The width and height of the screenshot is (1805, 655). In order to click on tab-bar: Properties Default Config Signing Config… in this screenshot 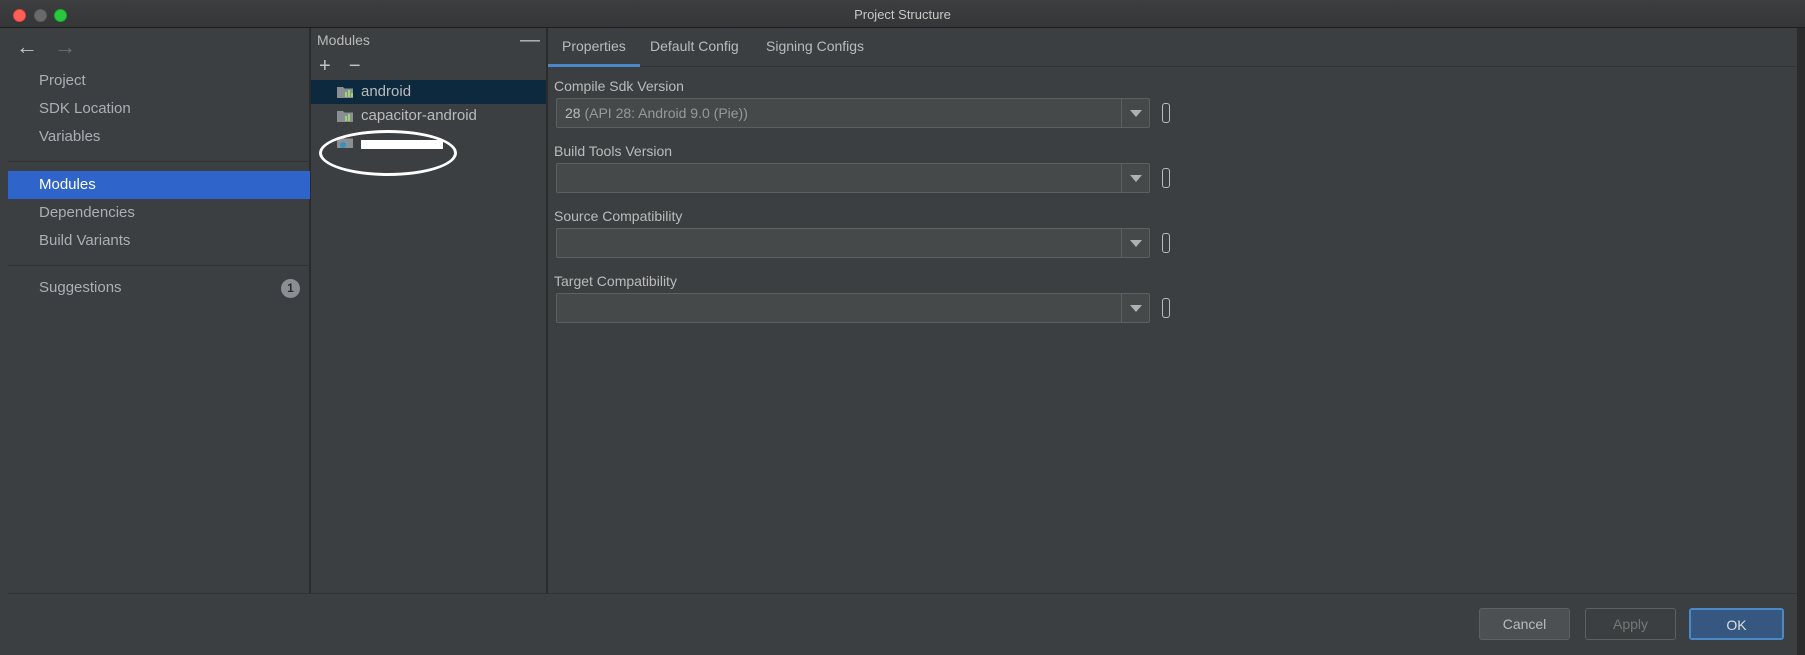, I will do `click(1172, 47)`.